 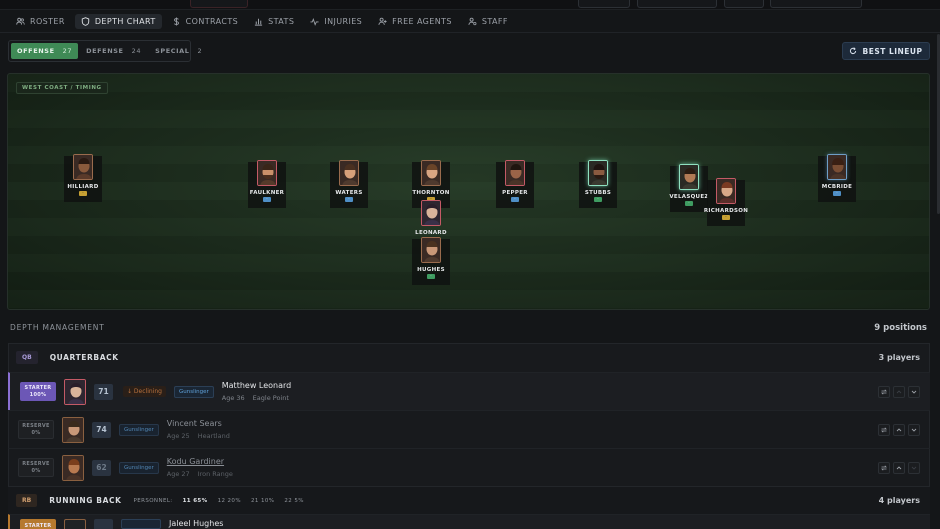 I want to click on tab-staff: STAFF, so click(x=488, y=21).